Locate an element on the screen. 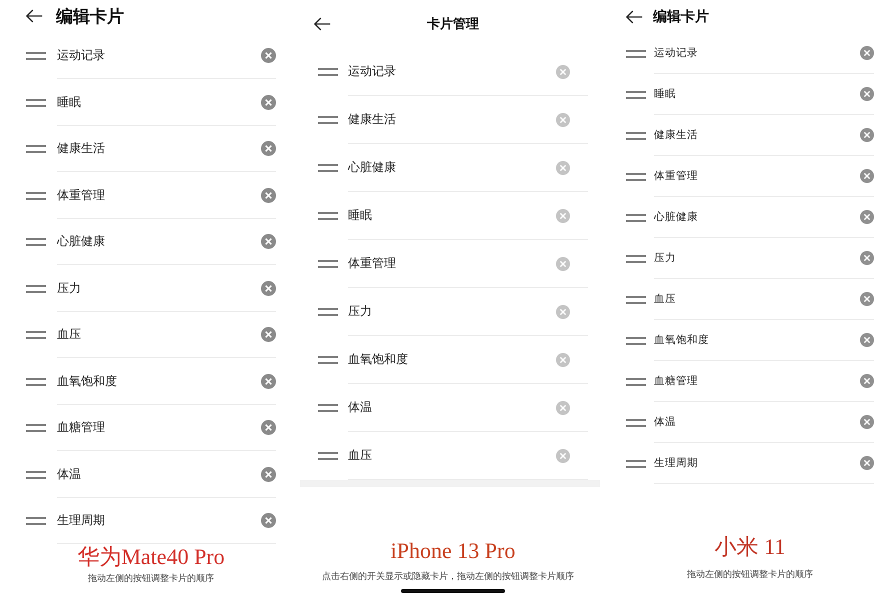 The width and height of the screenshot is (890, 597). page-title: 卡片管理 is located at coordinates (453, 24).